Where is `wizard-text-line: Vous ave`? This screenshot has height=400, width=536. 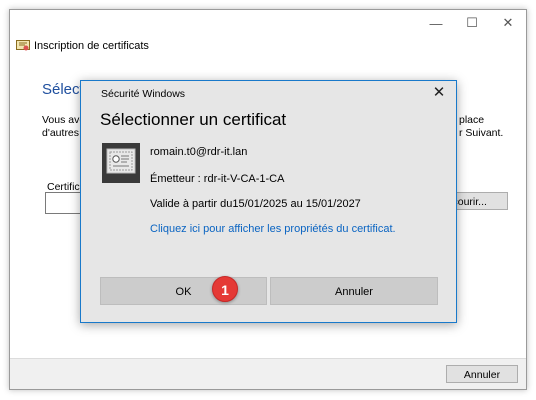
wizard-text-line: Vous ave is located at coordinates (64, 120).